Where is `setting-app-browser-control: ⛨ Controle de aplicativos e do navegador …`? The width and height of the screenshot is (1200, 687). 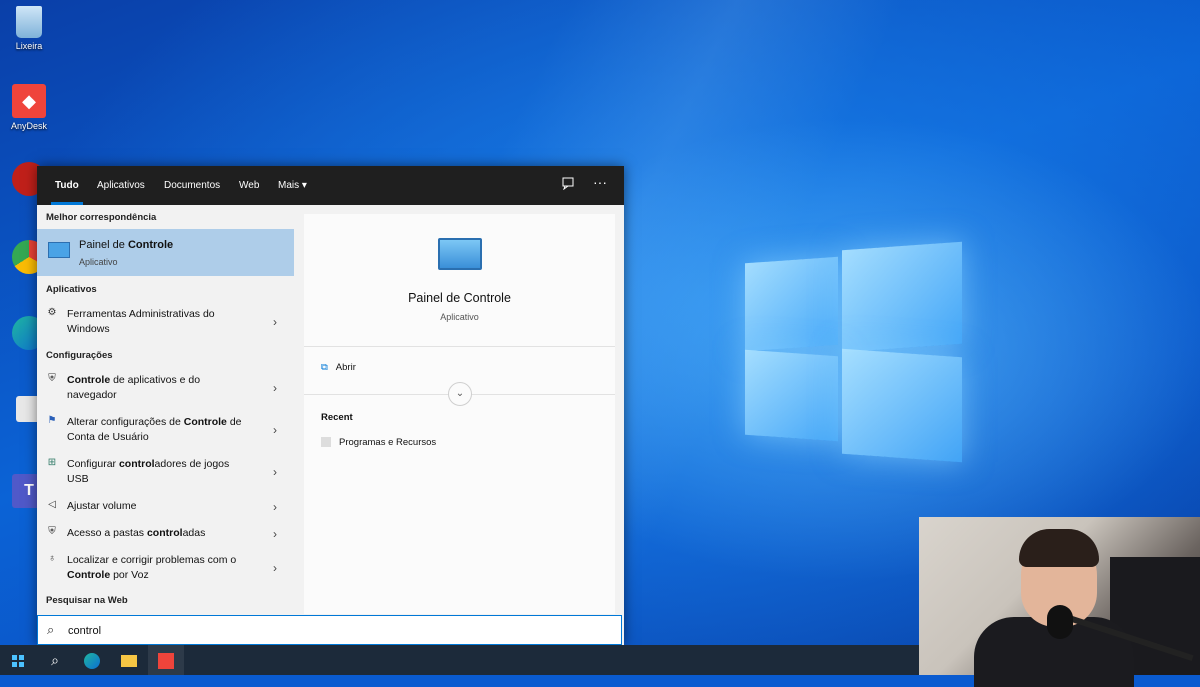
setting-app-browser-control: ⛨ Controle de aplicativos e do navegador … is located at coordinates (165, 389).